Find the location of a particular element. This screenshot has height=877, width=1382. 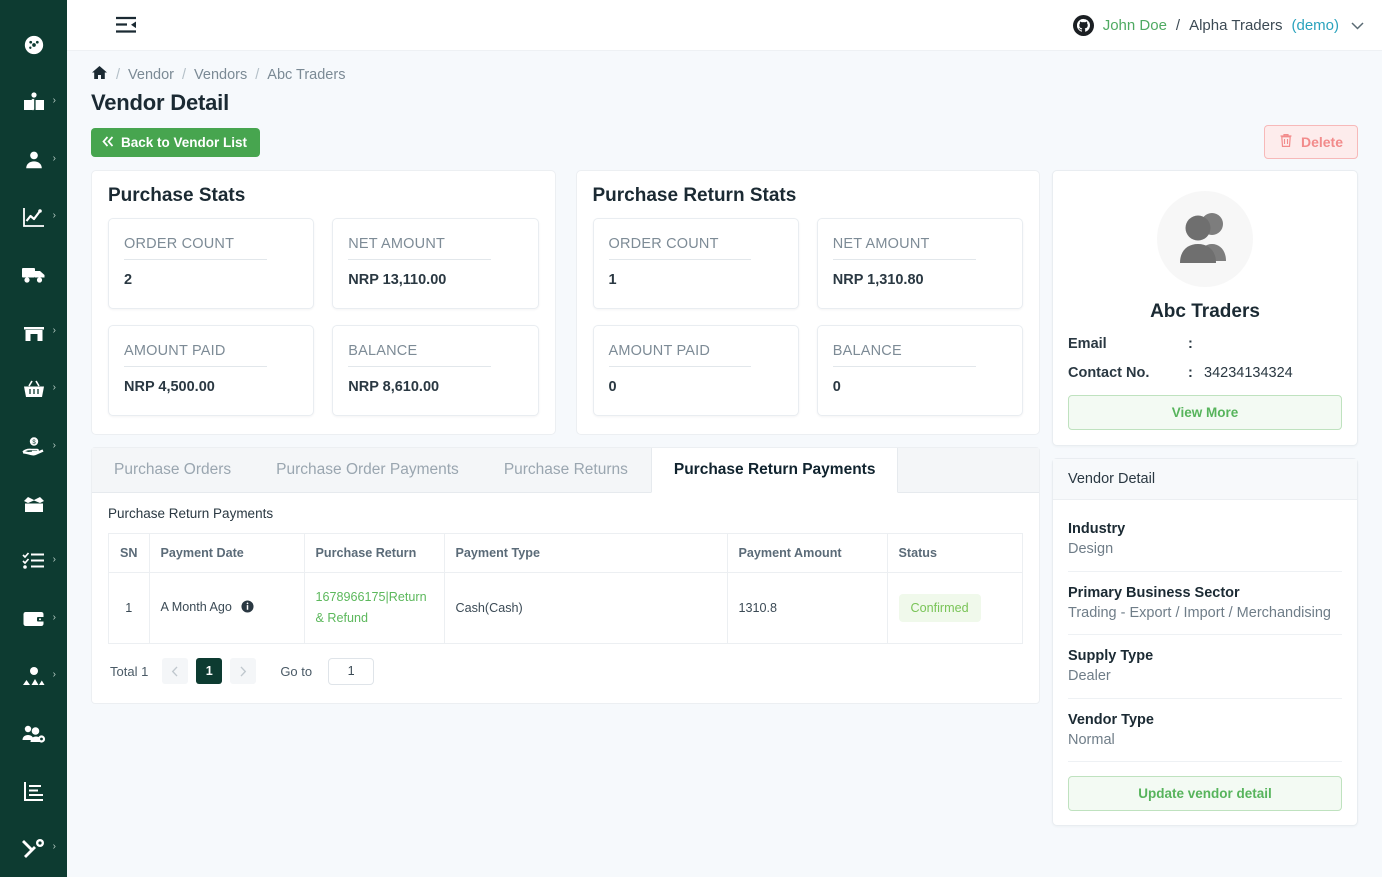

sidebar-item-settings: › is located at coordinates (33, 848).